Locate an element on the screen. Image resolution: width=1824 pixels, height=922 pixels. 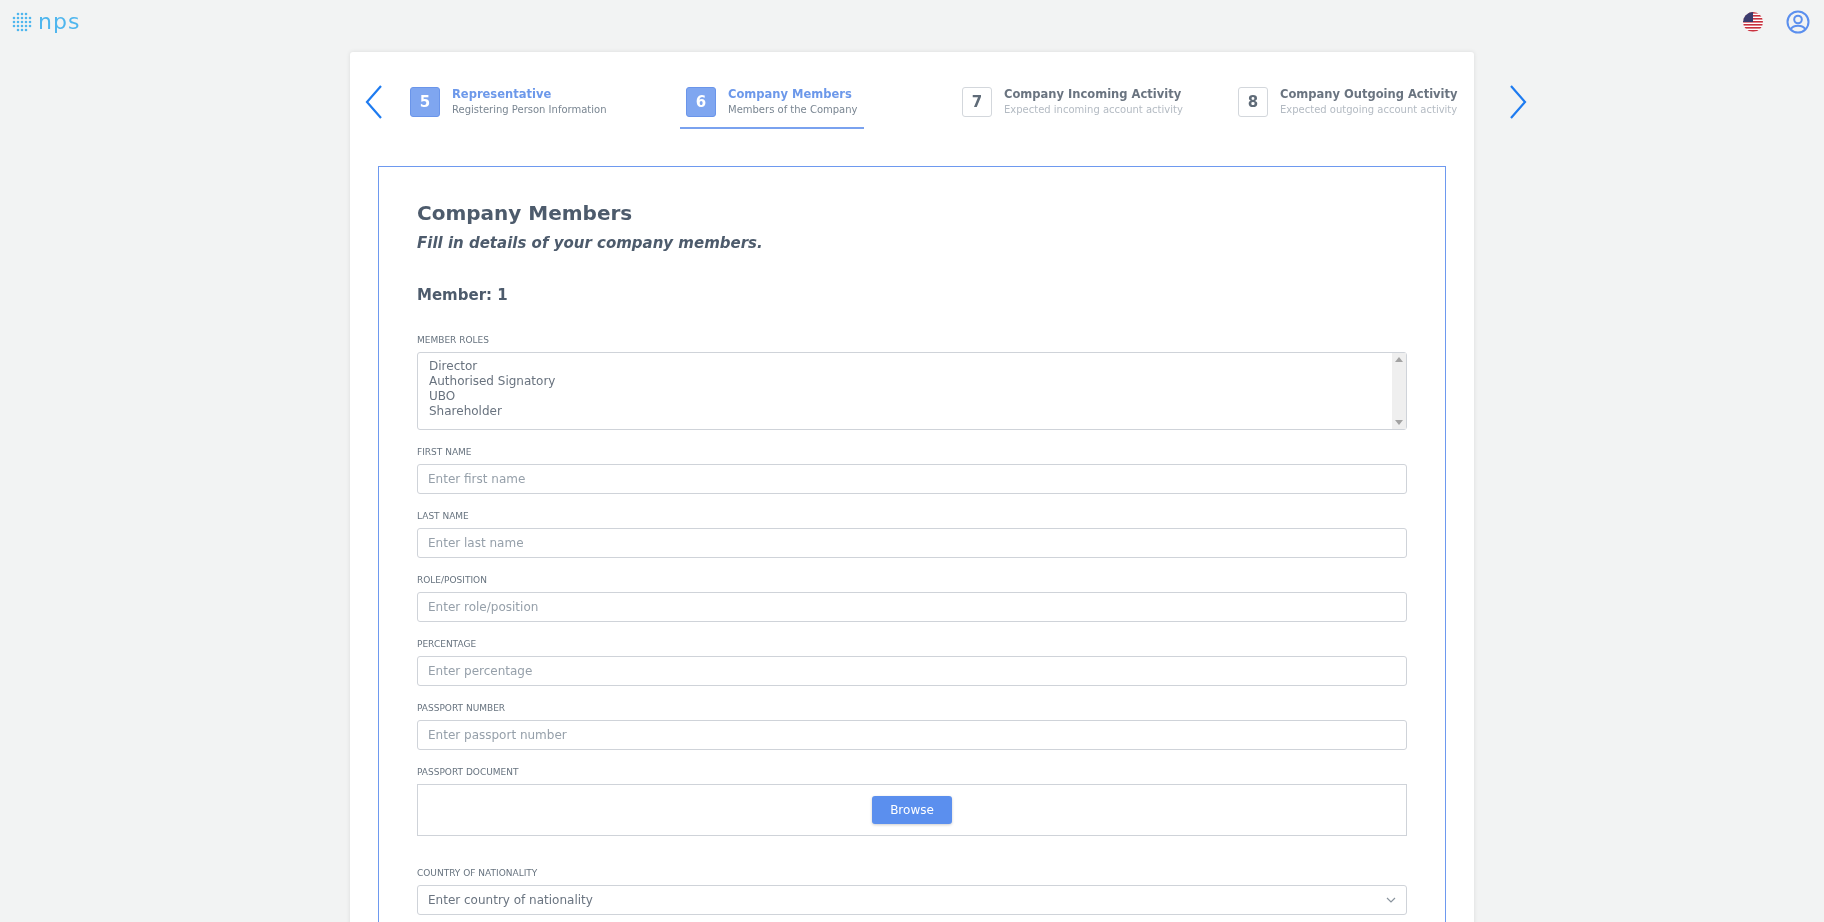
field-label: FIRST NAME is located at coordinates (445, 452).